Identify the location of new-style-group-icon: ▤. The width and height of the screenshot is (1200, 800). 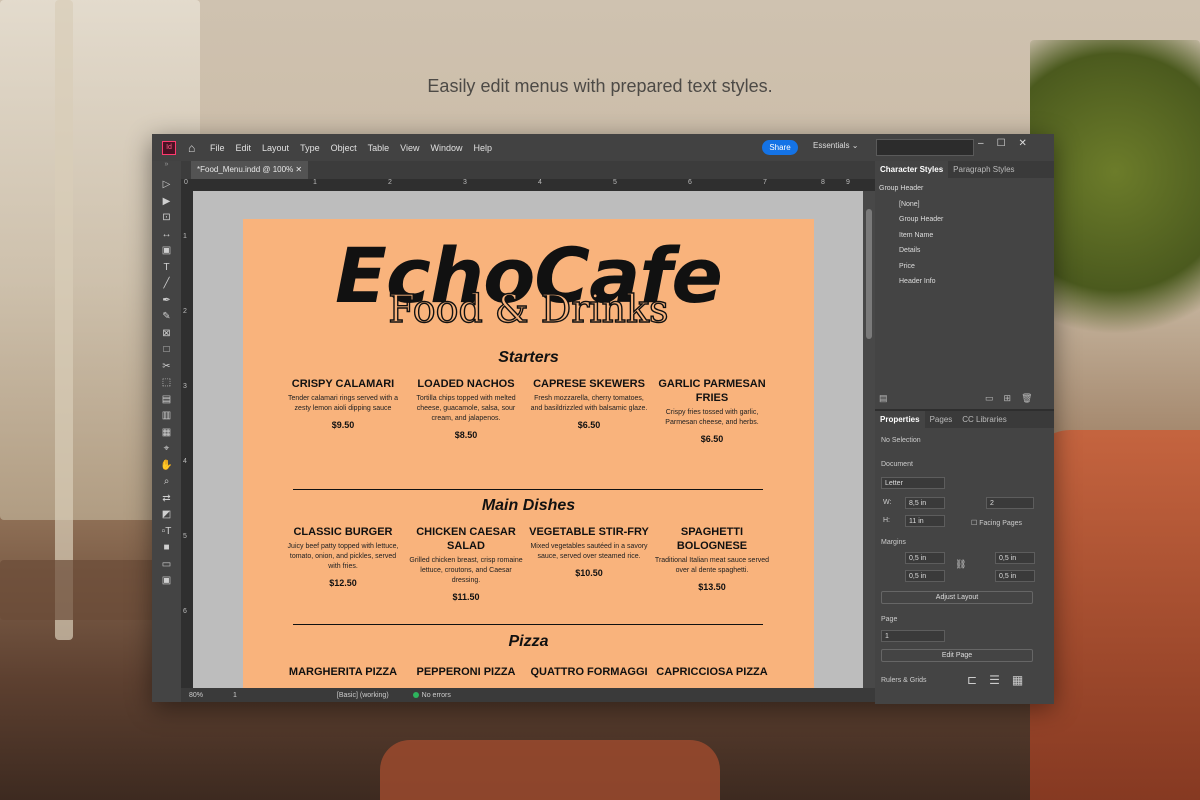
(883, 398).